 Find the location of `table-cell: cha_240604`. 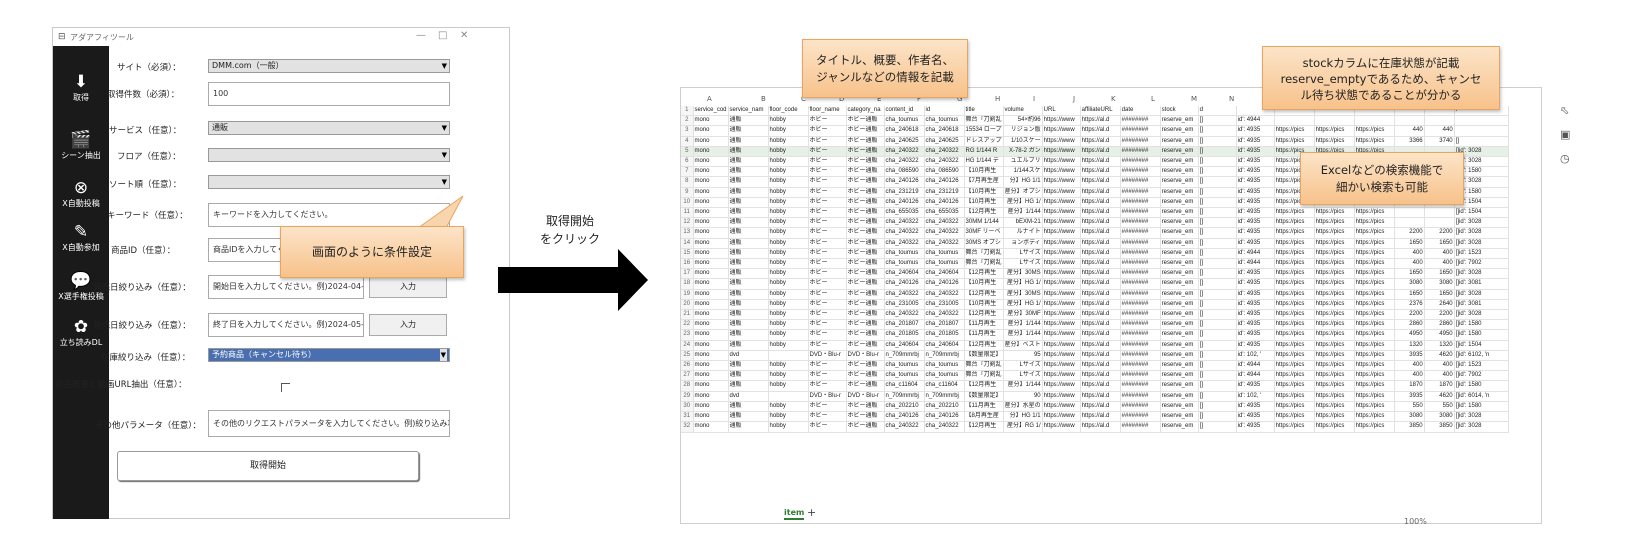

table-cell: cha_240604 is located at coordinates (904, 345).